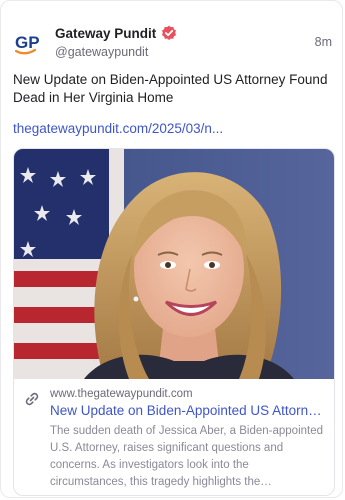 This screenshot has width=345, height=500. Describe the element at coordinates (323, 42) in the screenshot. I see `post-timestamp: 8m` at that location.